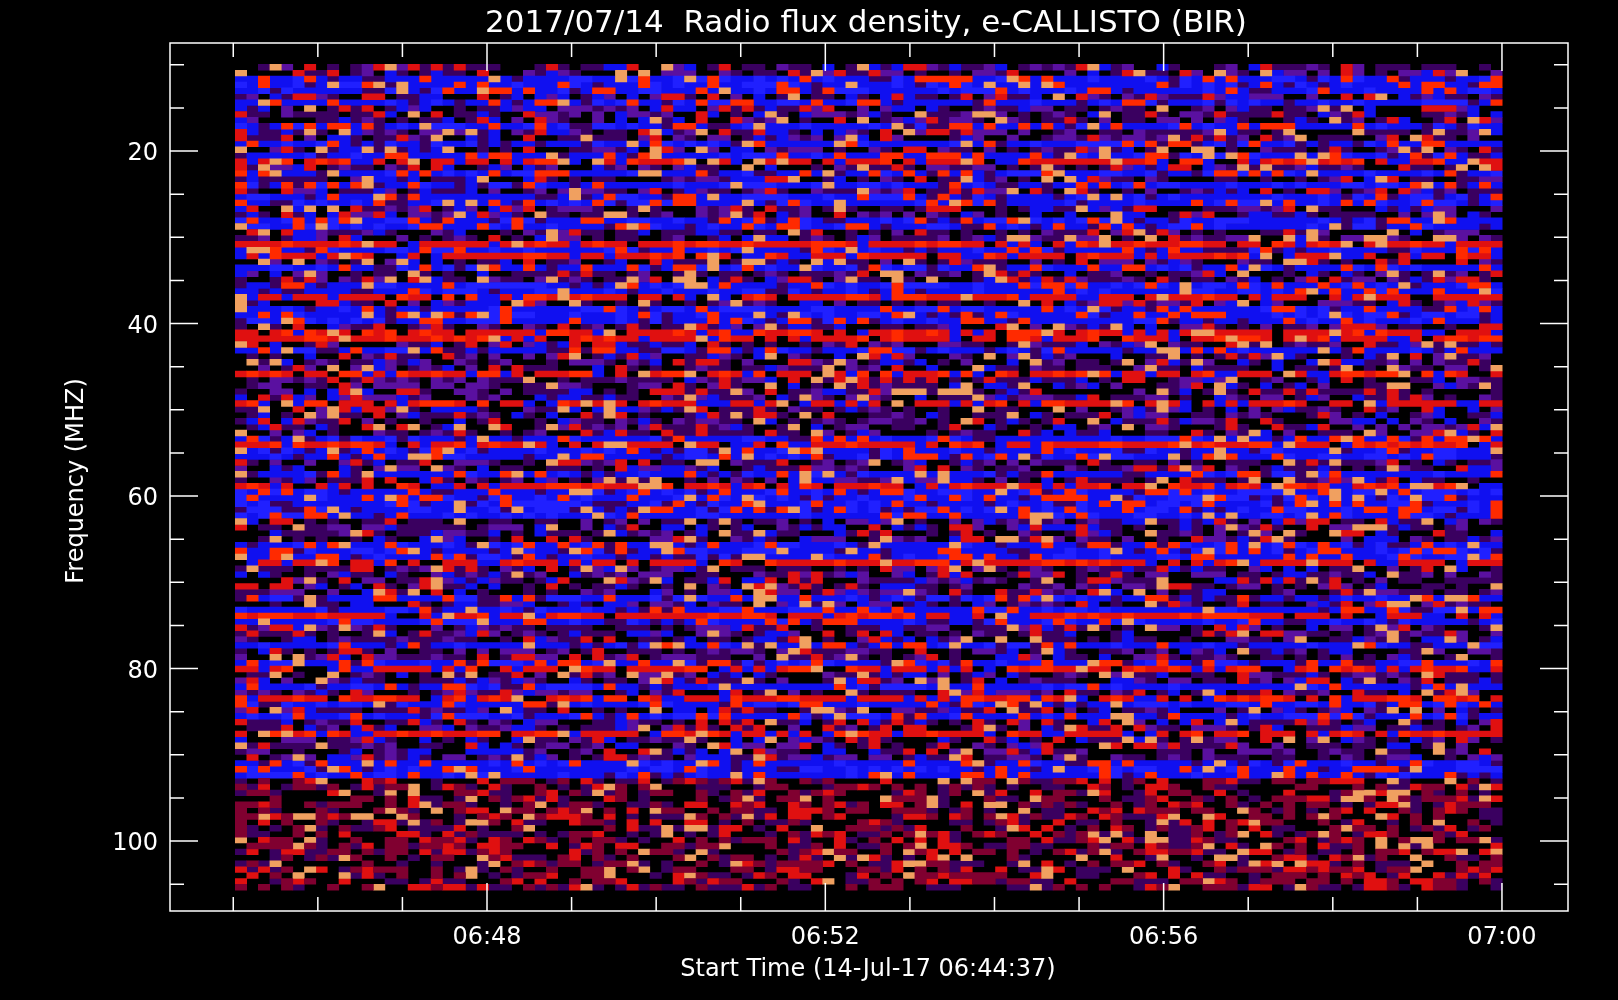  What do you see at coordinates (866, 21) in the screenshot?
I see `chart-title: 2017/07/14 Radio flux density, e-CALLISTO (BIR)` at bounding box center [866, 21].